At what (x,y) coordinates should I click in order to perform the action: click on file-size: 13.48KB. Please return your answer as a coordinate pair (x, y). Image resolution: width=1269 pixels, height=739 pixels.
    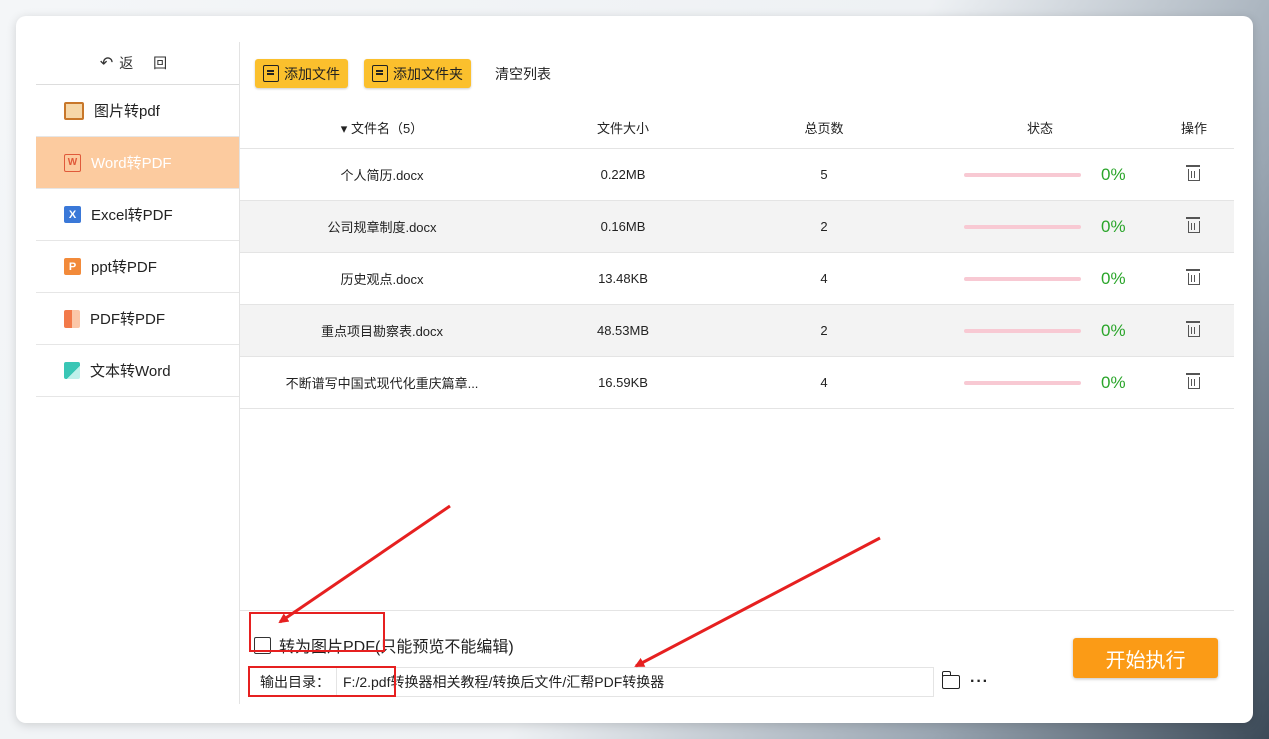
    Looking at the image, I should click on (623, 278).